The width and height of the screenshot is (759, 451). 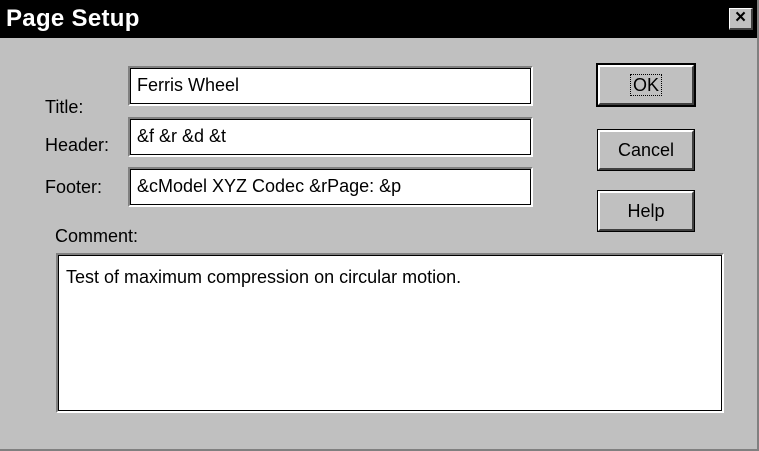 What do you see at coordinates (378, 19) in the screenshot?
I see `title-bar: Page Setup ×` at bounding box center [378, 19].